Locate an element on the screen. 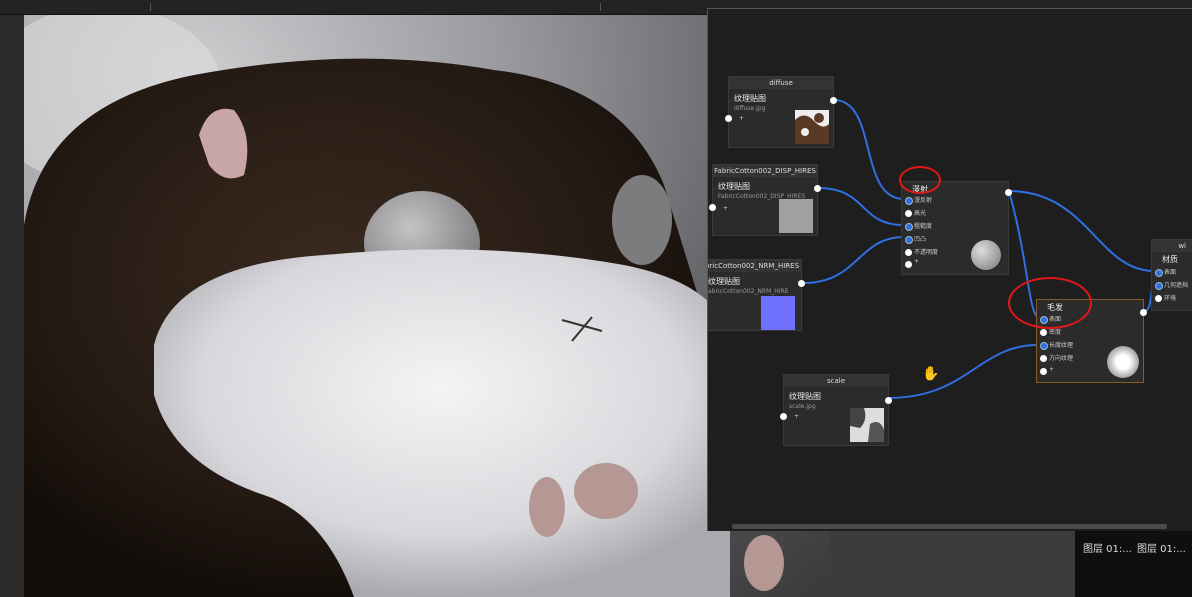 The width and height of the screenshot is (1192, 597). node-header: FabricCotton002_DISP_HIRES is located at coordinates (765, 171).